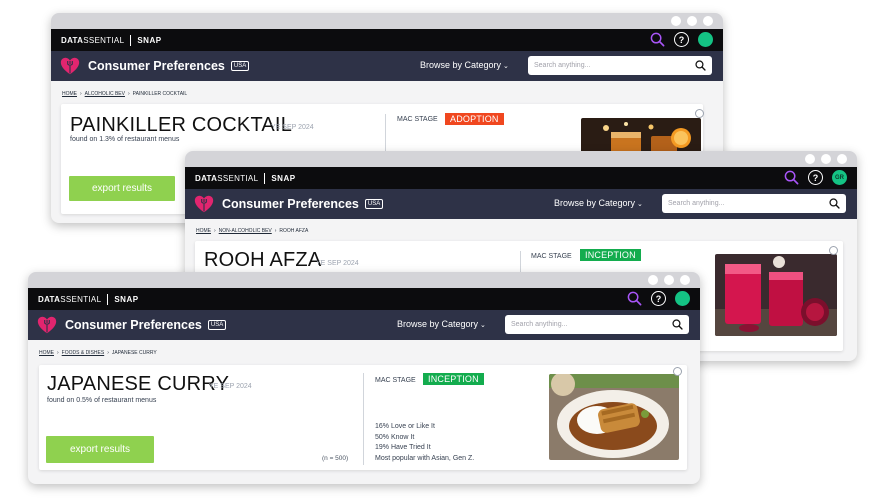 Image resolution: width=889 pixels, height=500 pixels. Describe the element at coordinates (138, 384) in the screenshot. I see `item-name: JAPANESE CURRY` at that location.